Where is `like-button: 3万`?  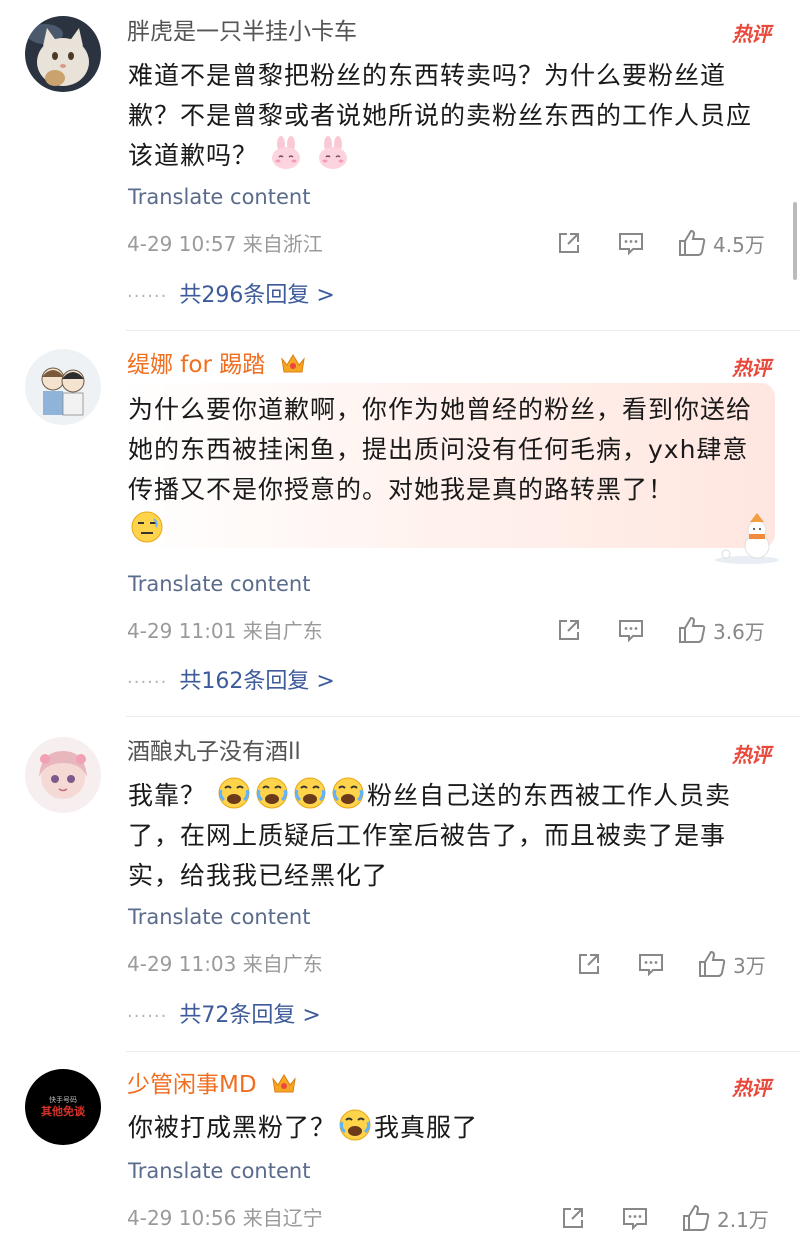
like-button: 3万 is located at coordinates (731, 964).